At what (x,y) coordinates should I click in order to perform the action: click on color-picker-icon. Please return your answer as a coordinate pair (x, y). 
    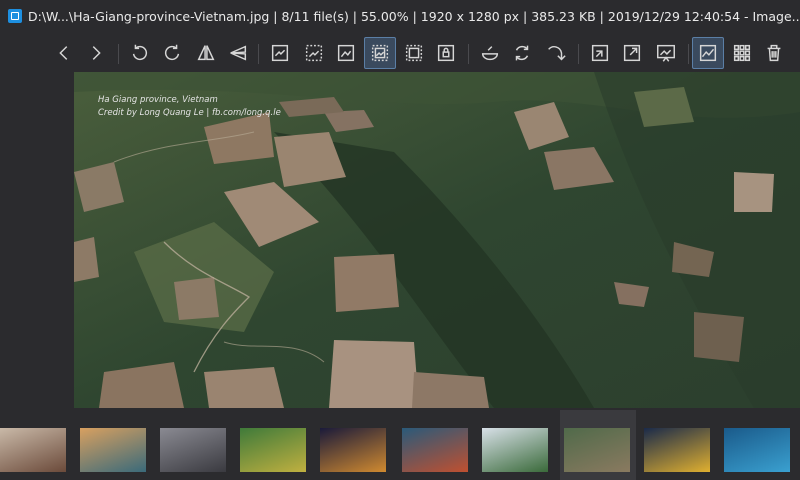
    Looking at the image, I should click on (490, 53).